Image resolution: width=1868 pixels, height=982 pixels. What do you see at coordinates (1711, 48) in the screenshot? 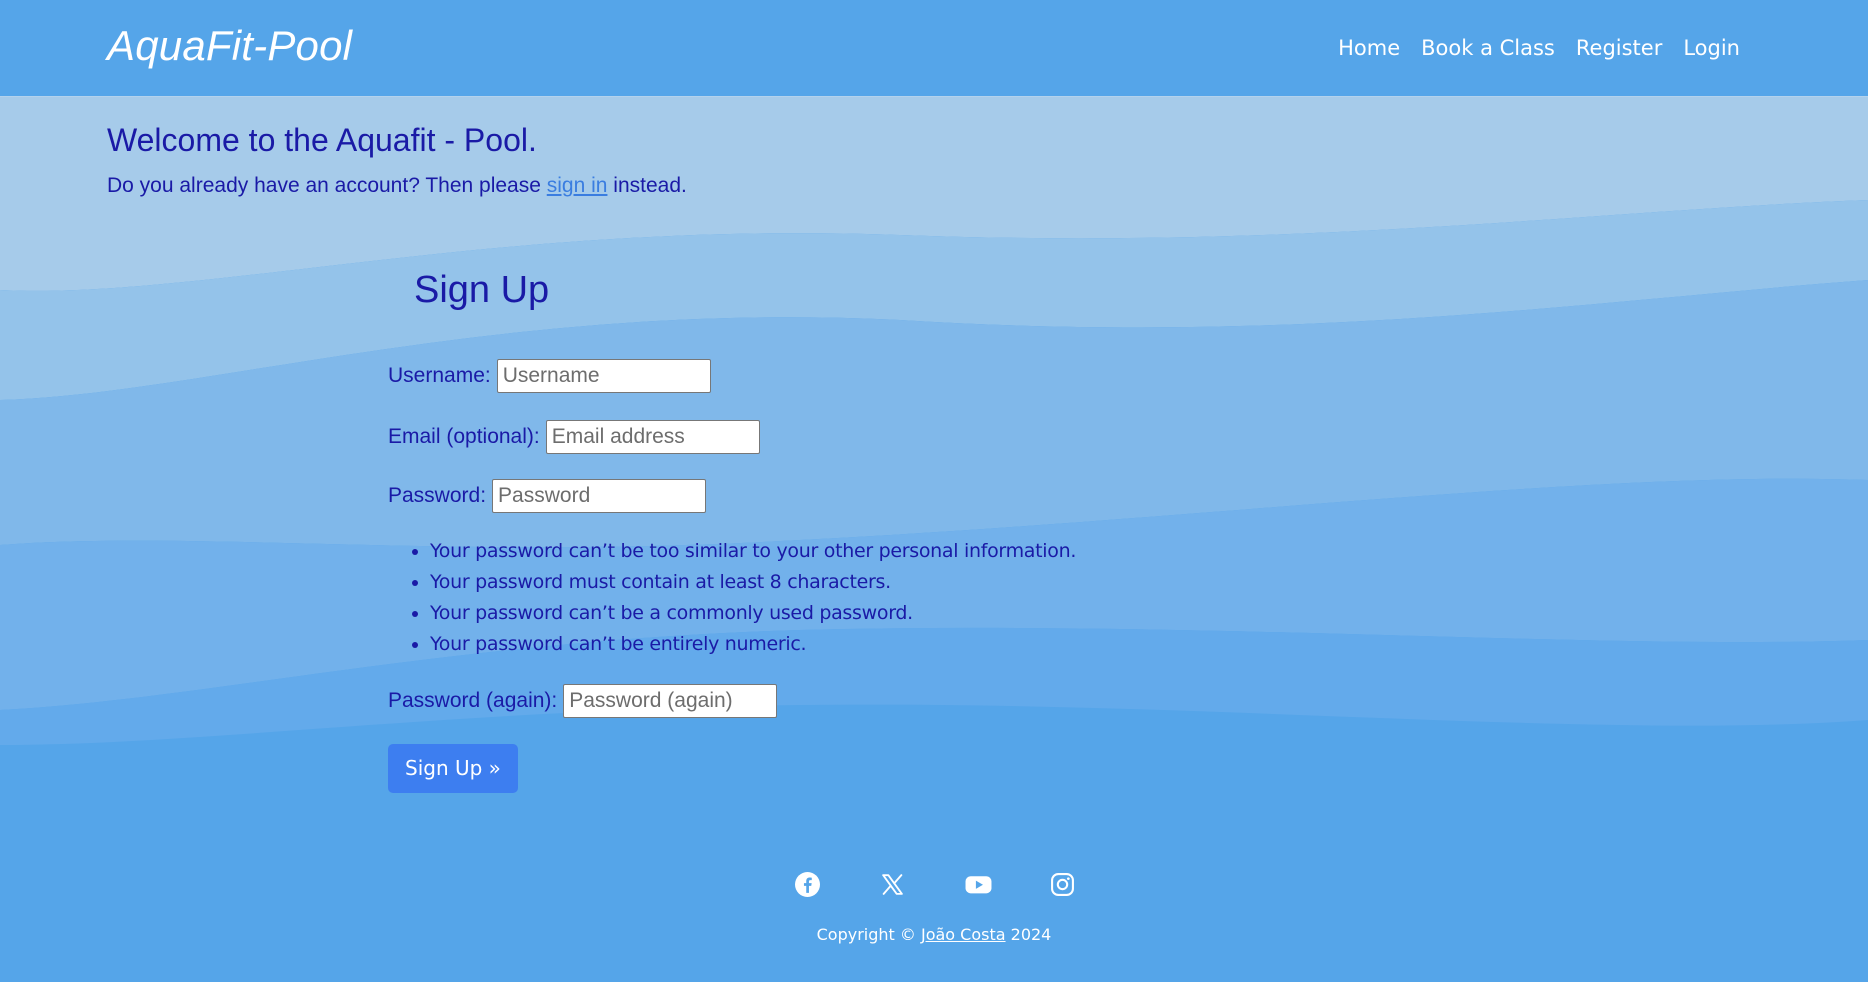
I see `nav-login-link: Login` at bounding box center [1711, 48].